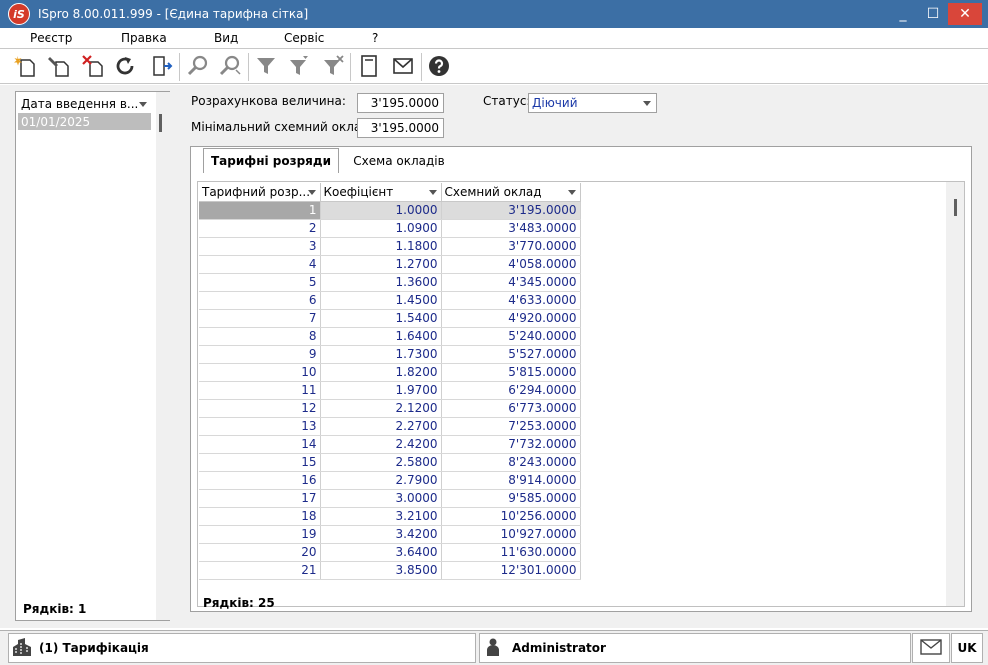 This screenshot has height=665, width=988. I want to click on cell-salary: 5'815.0000, so click(511, 372).